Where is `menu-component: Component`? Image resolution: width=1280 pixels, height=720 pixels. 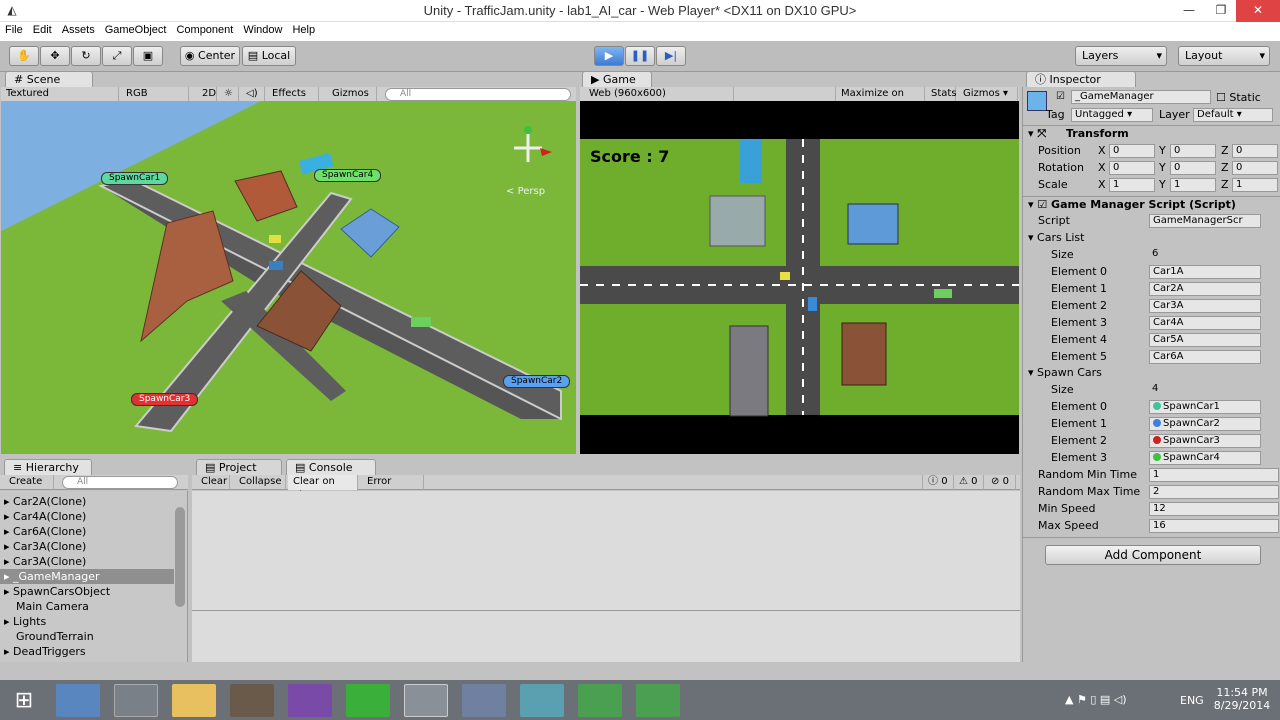
menu-component: Component is located at coordinates (204, 30).